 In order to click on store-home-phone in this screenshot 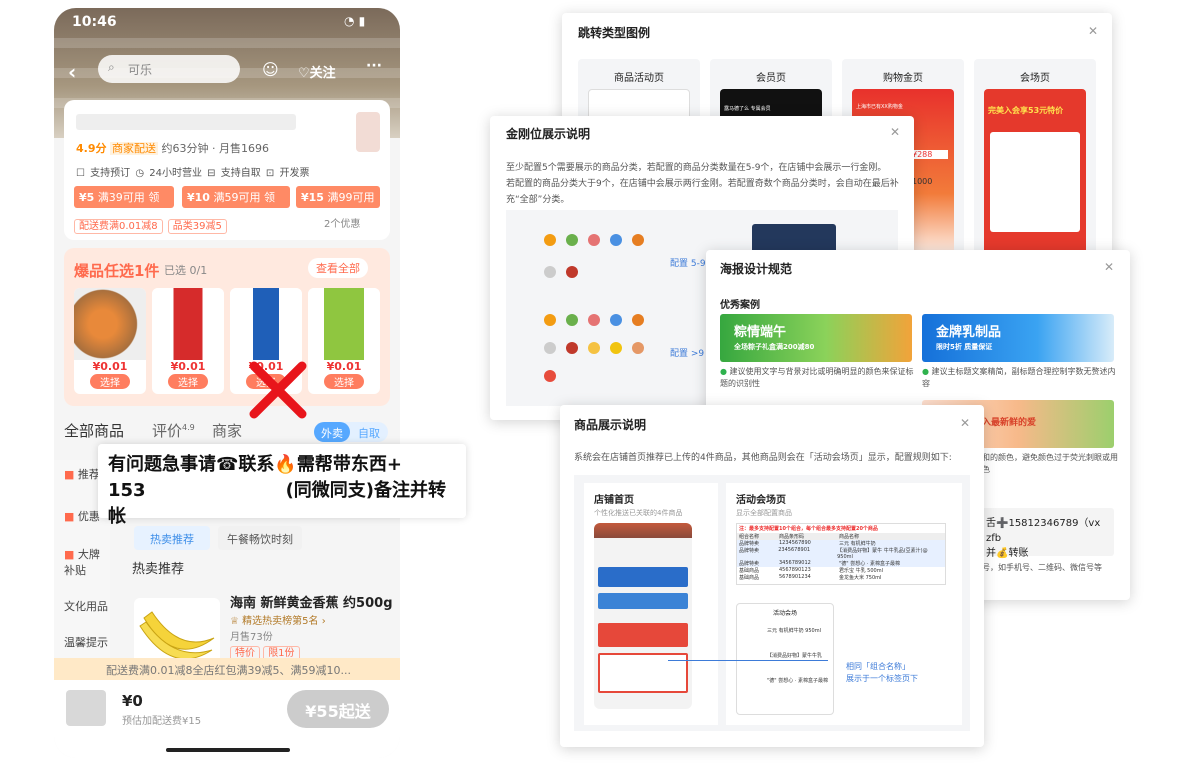, I will do `click(643, 616)`.